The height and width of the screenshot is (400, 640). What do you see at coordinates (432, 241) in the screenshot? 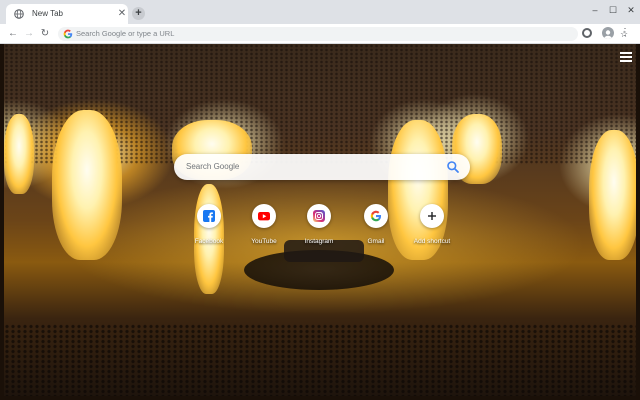
I see `shortcut-label: Add shortcut` at bounding box center [432, 241].